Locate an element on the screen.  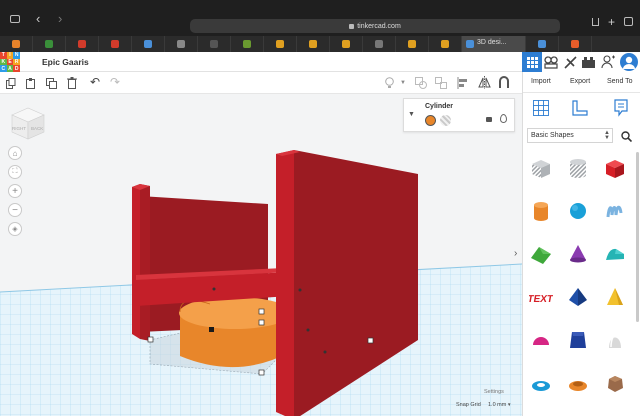
shape-round-roof-icon is located at coordinates (617, 256).